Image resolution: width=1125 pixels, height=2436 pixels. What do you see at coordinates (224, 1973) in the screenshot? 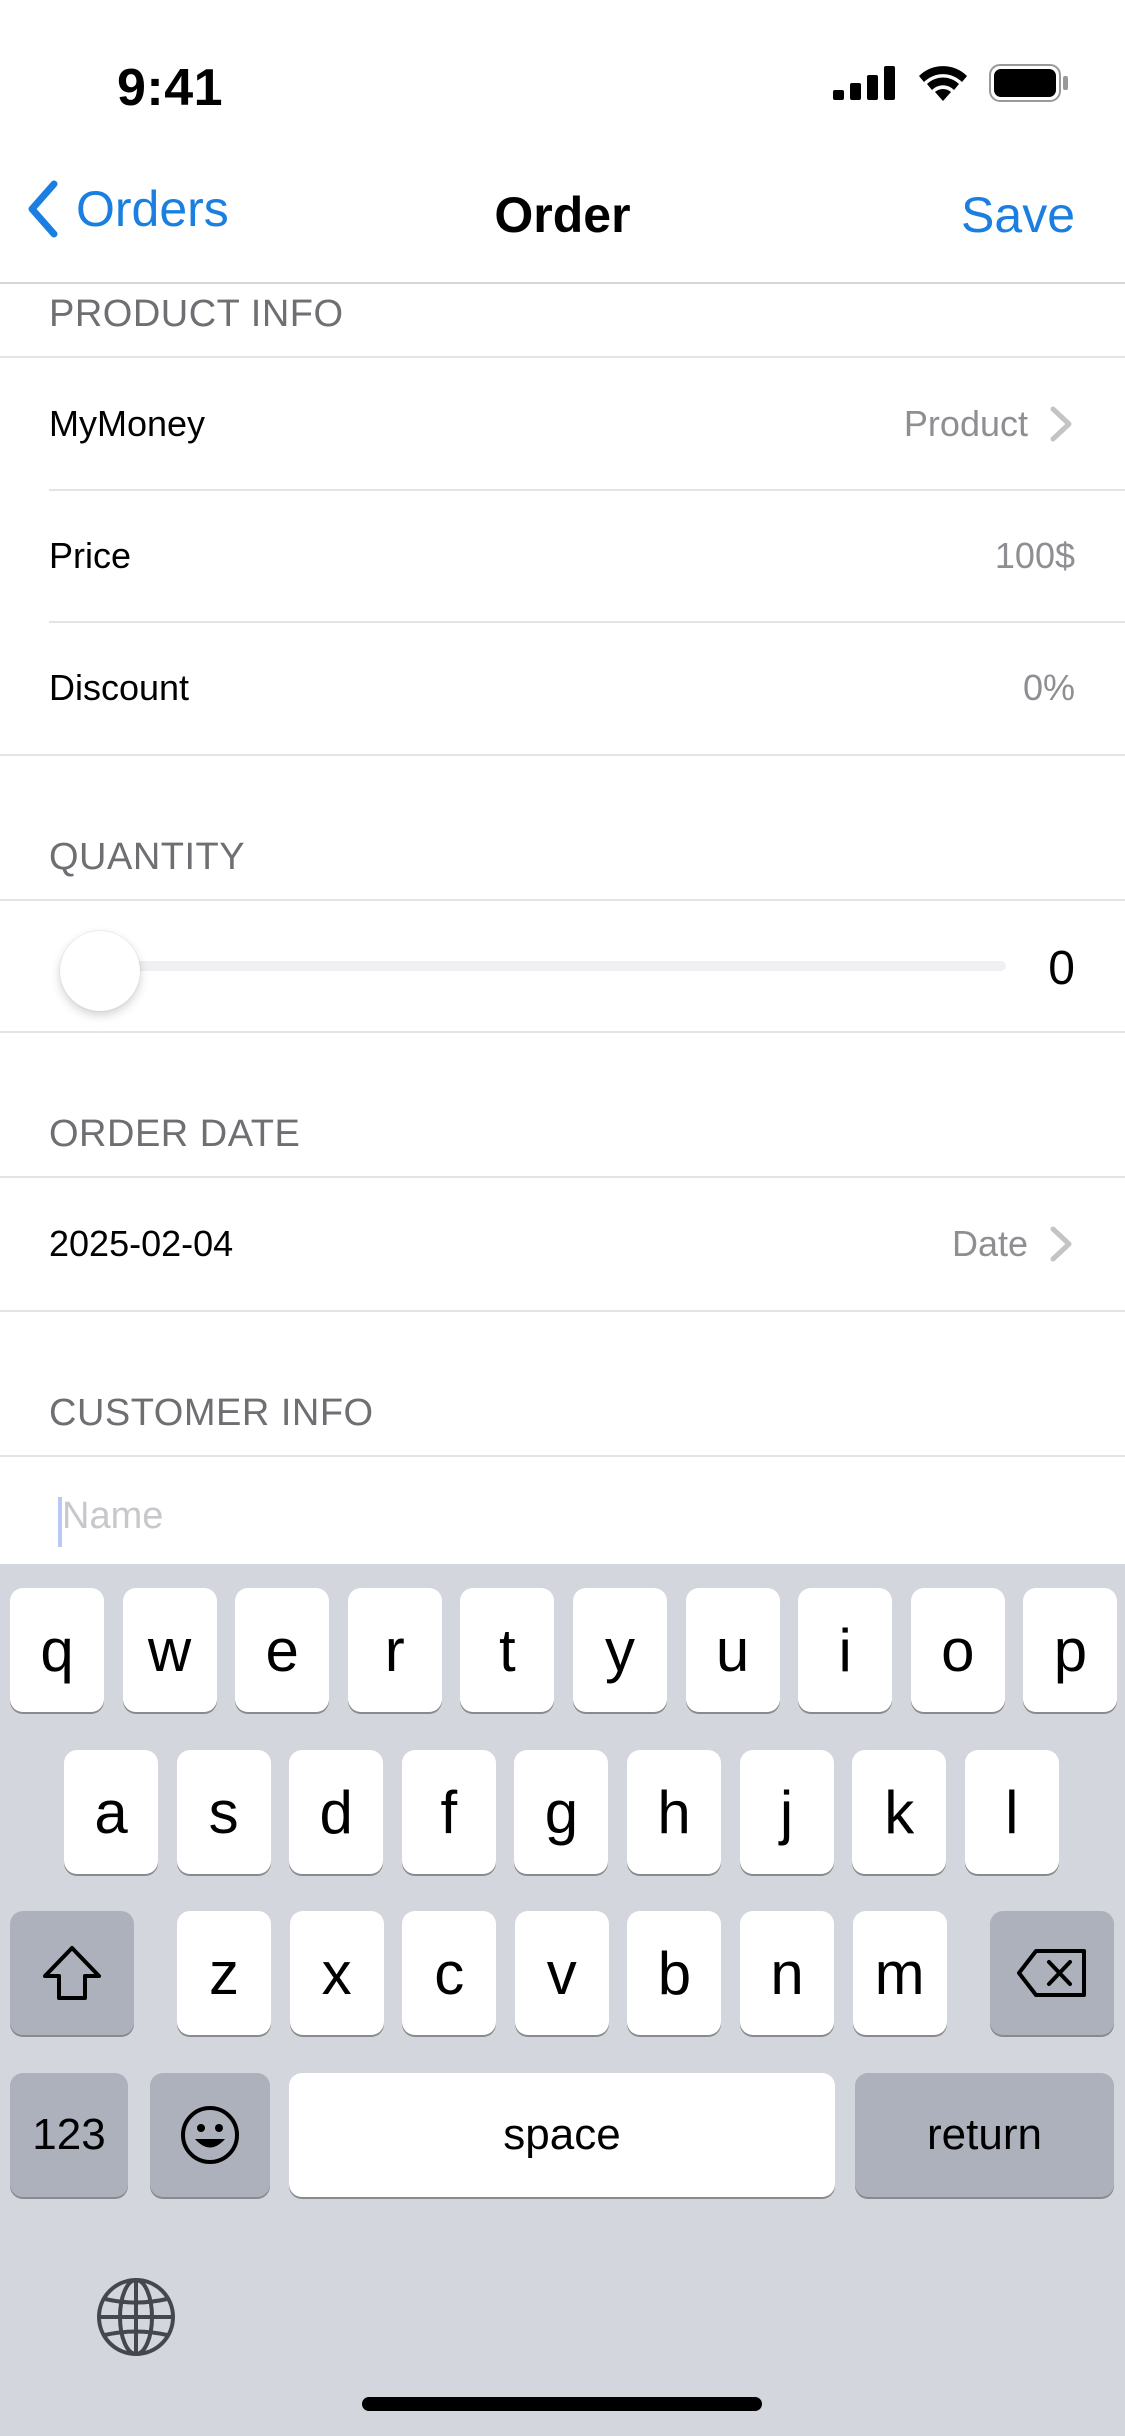
I see `key-z: z` at bounding box center [224, 1973].